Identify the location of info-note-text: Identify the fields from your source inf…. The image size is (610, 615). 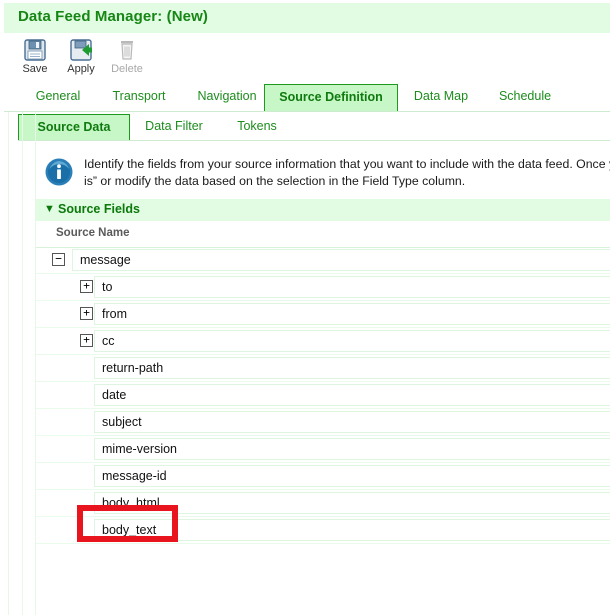
(347, 173).